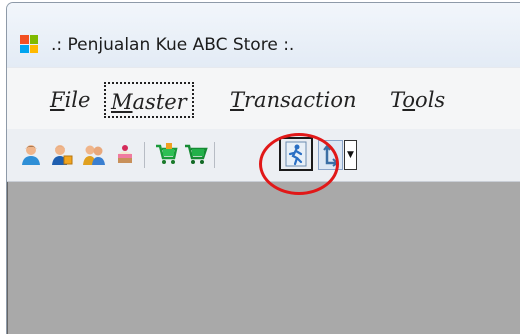 This screenshot has height=334, width=520. What do you see at coordinates (33, 39) in the screenshot?
I see `logo-tile-green` at bounding box center [33, 39].